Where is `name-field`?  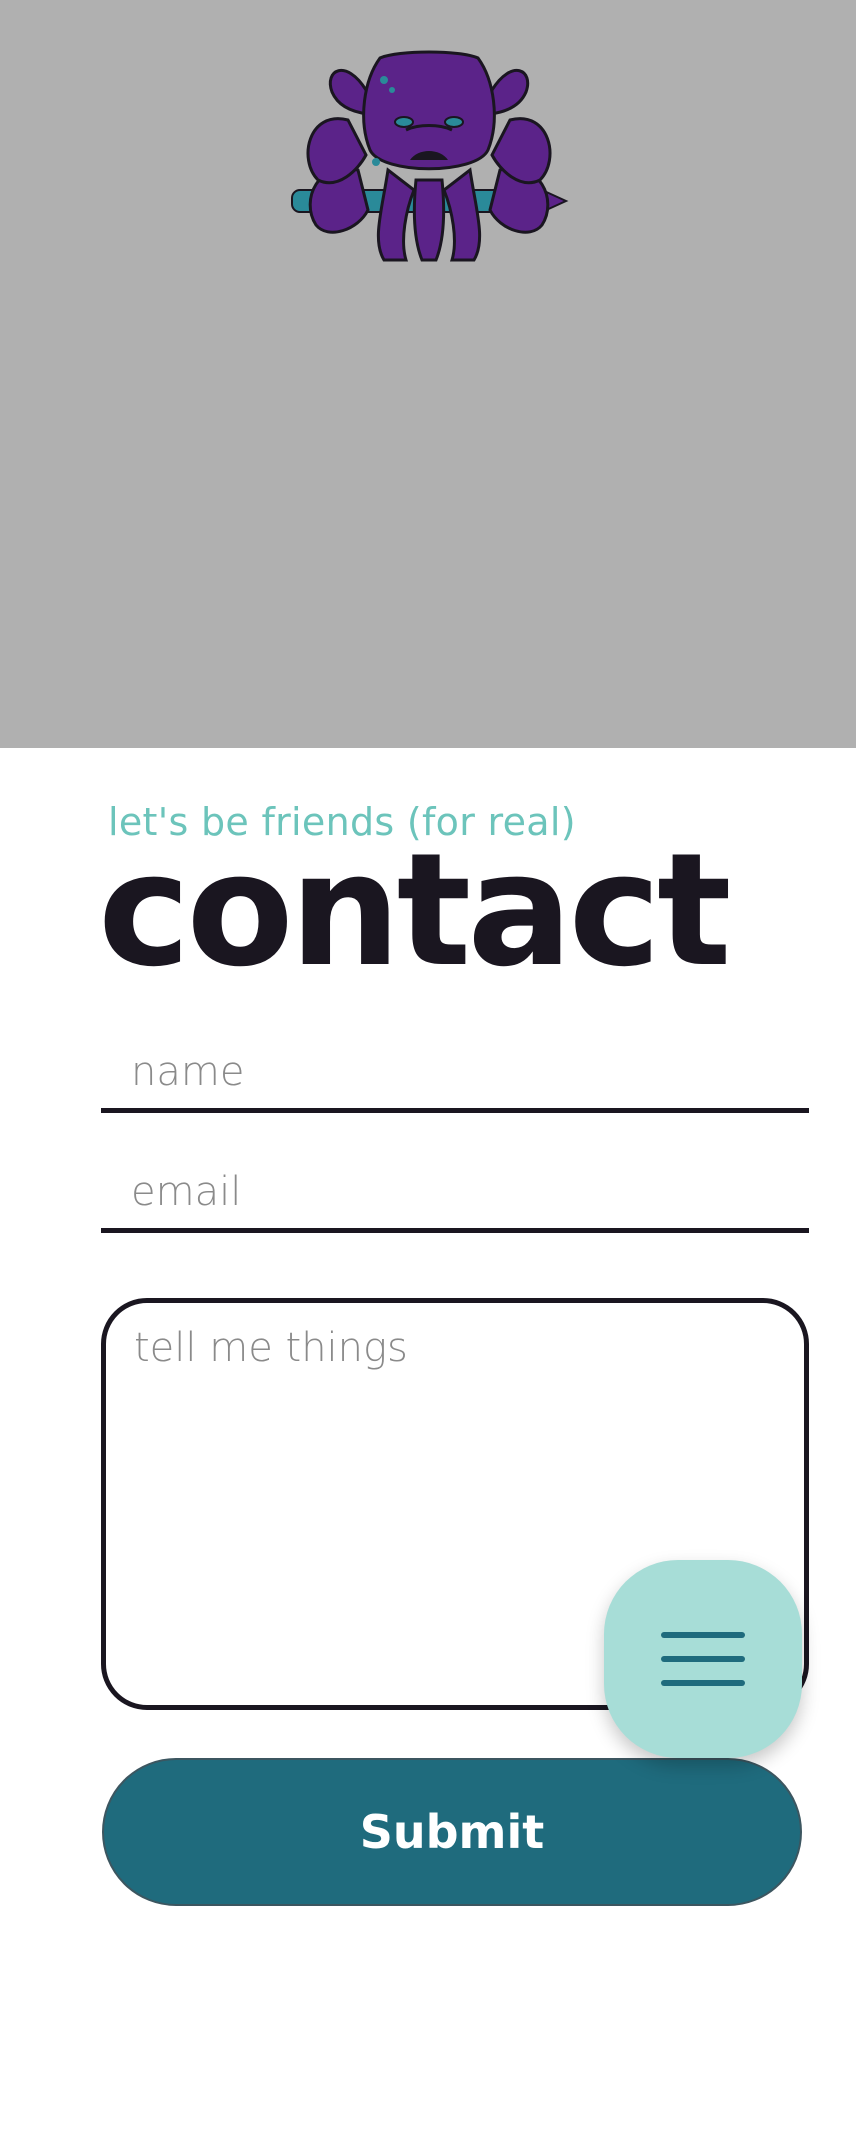 name-field is located at coordinates (455, 1074).